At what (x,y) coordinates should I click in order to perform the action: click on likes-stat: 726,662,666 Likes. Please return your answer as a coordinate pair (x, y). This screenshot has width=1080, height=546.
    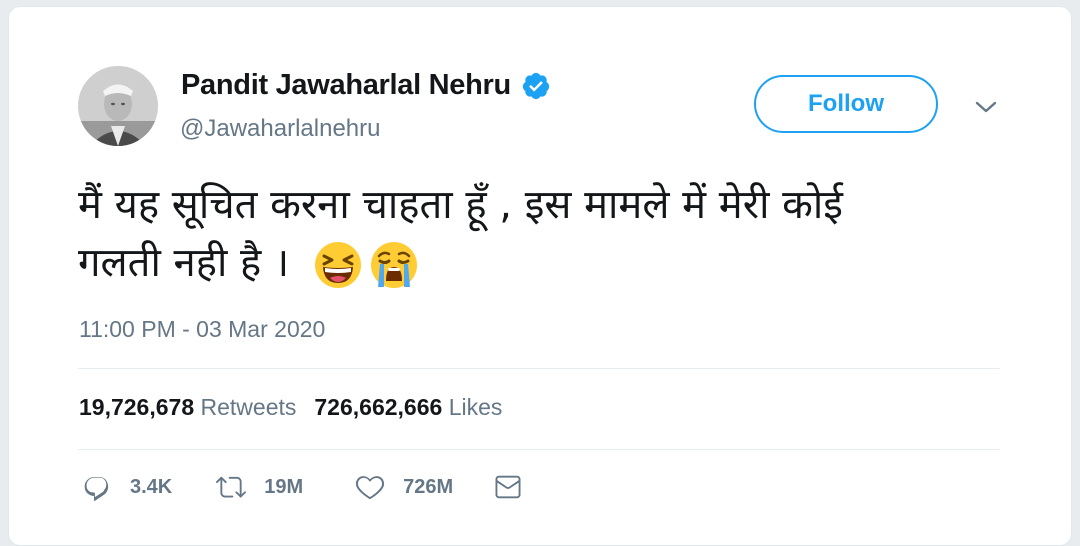
    Looking at the image, I should click on (408, 407).